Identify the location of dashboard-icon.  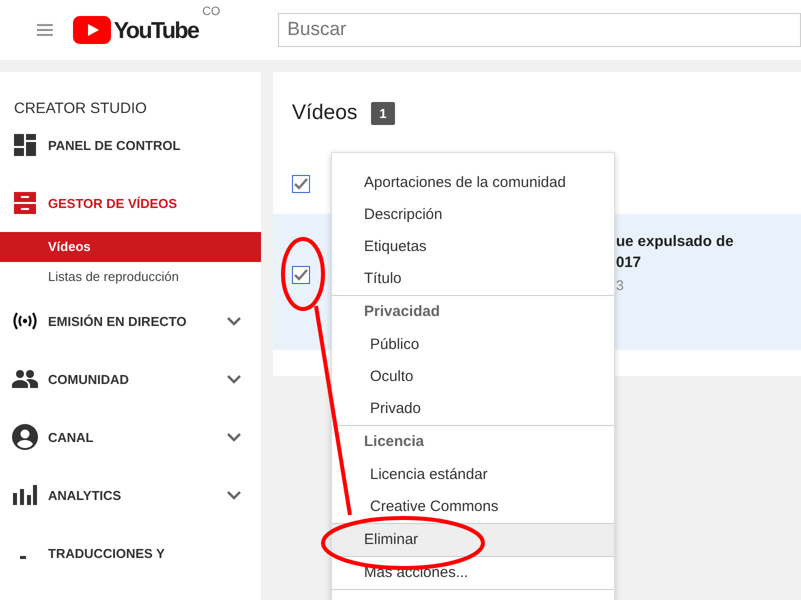
(25, 145).